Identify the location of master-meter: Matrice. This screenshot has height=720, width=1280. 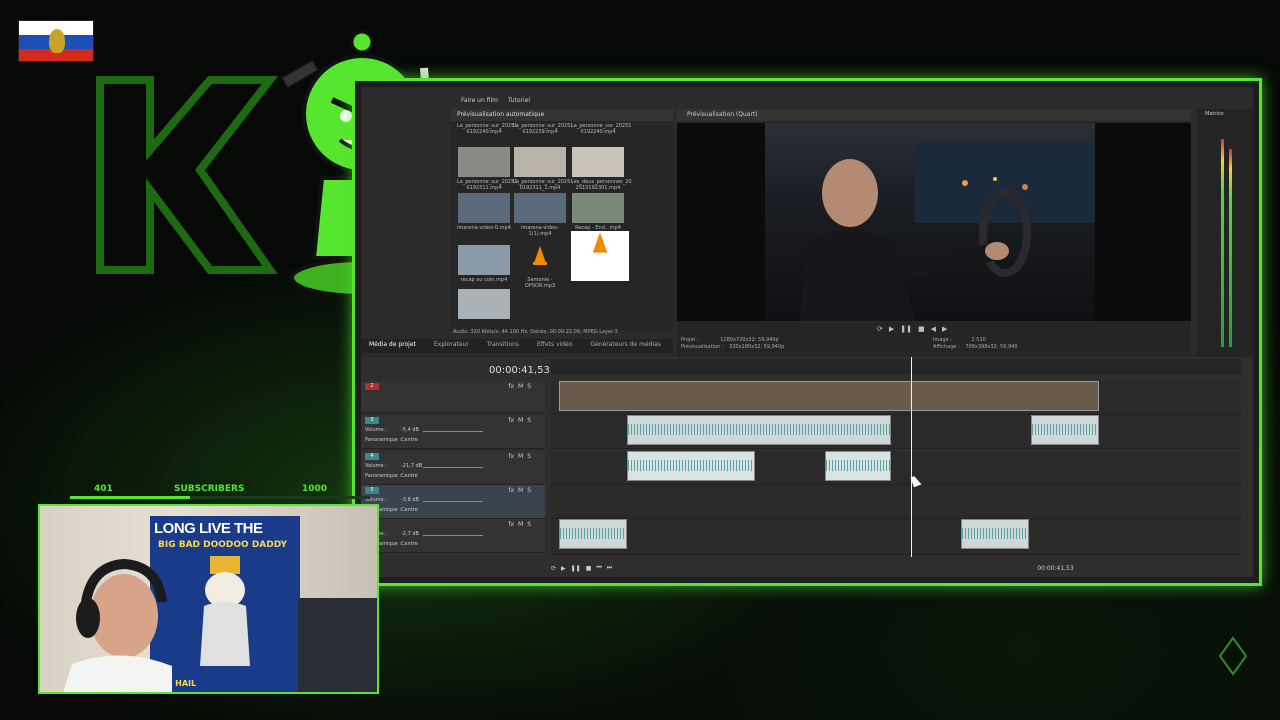
(1225, 233).